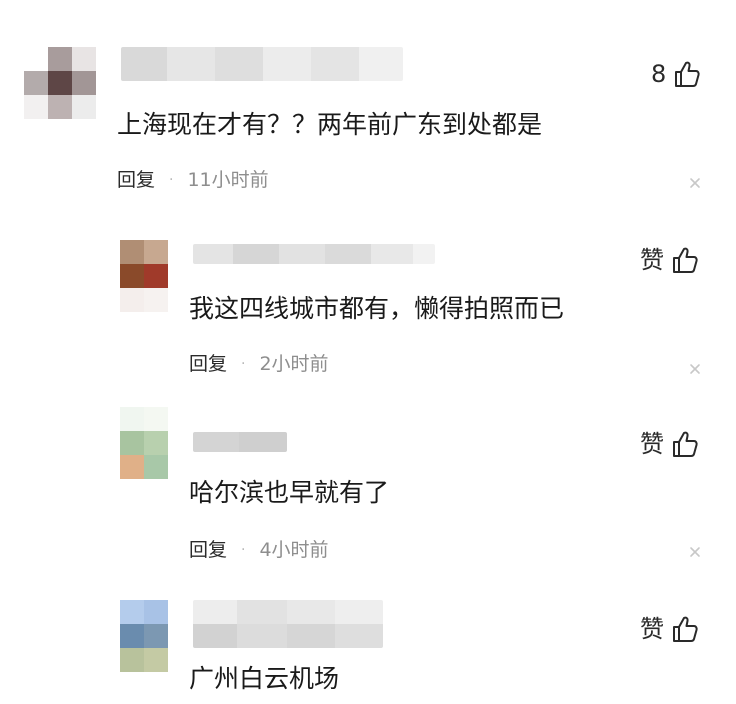 Image resolution: width=736 pixels, height=704 pixels. I want to click on comment-meta: 回复 · 4小时前, so click(259, 550).